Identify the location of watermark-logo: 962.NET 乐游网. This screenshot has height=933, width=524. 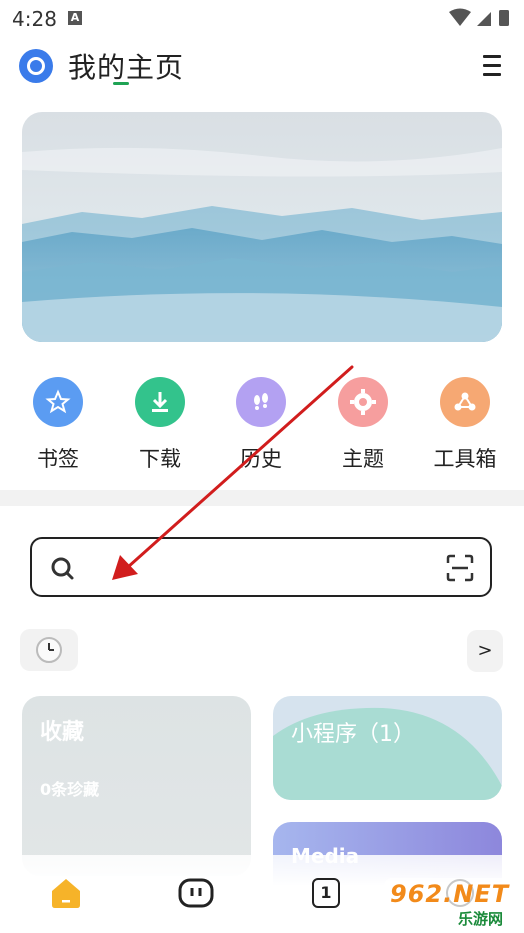
(452, 904).